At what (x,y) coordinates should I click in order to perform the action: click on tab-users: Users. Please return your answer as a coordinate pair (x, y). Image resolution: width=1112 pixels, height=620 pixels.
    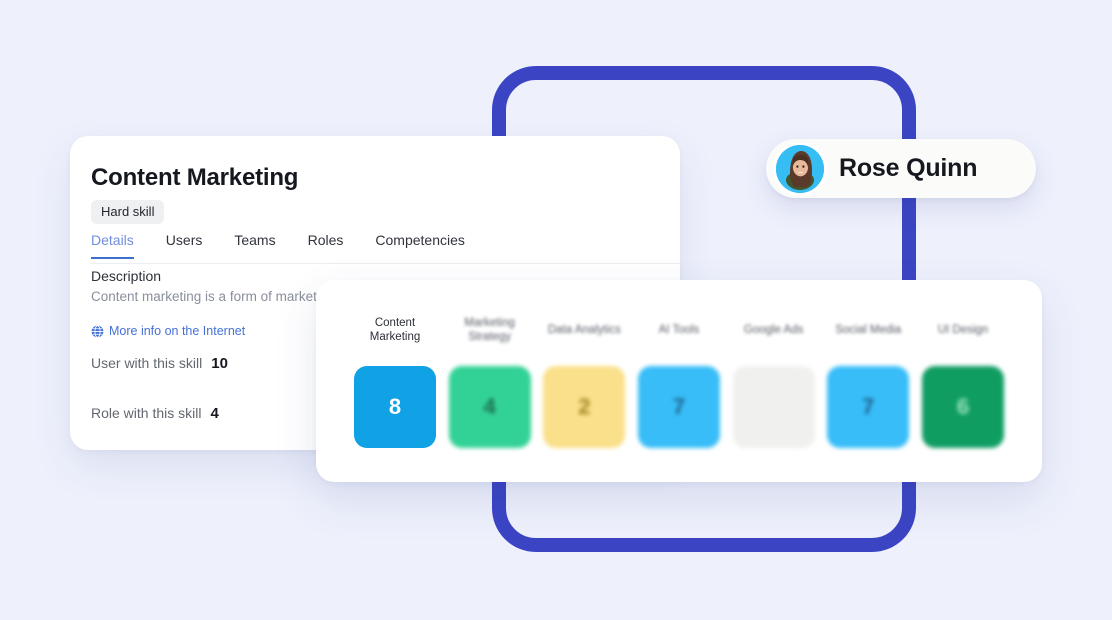
    Looking at the image, I should click on (184, 244).